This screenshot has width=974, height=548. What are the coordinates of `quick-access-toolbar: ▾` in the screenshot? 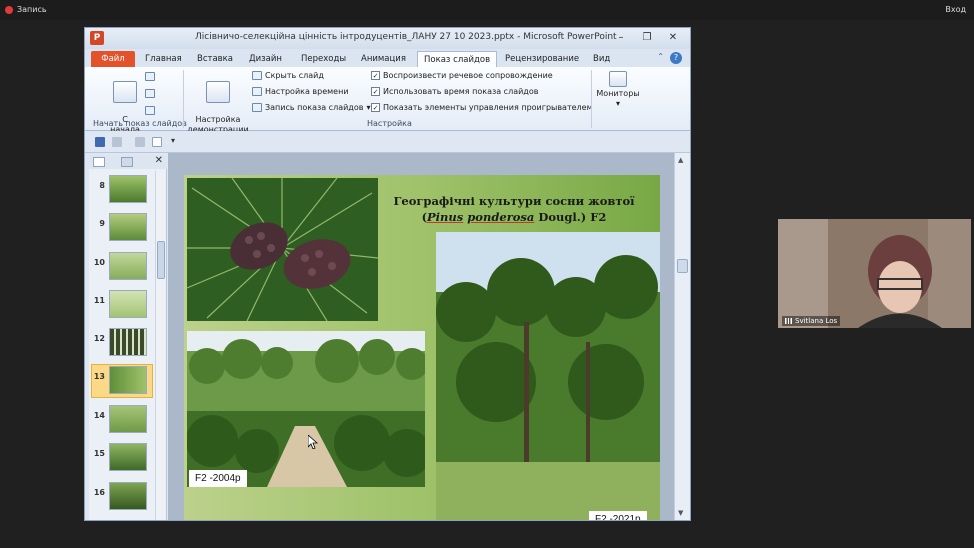 It's located at (387, 142).